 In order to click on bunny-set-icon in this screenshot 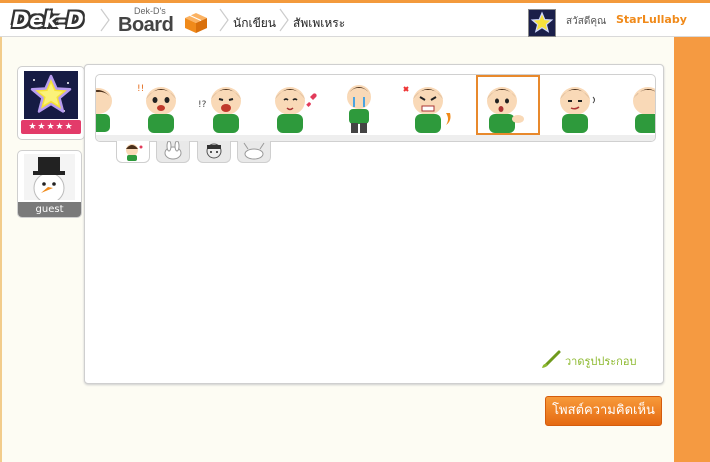, I will do `click(254, 151)`.